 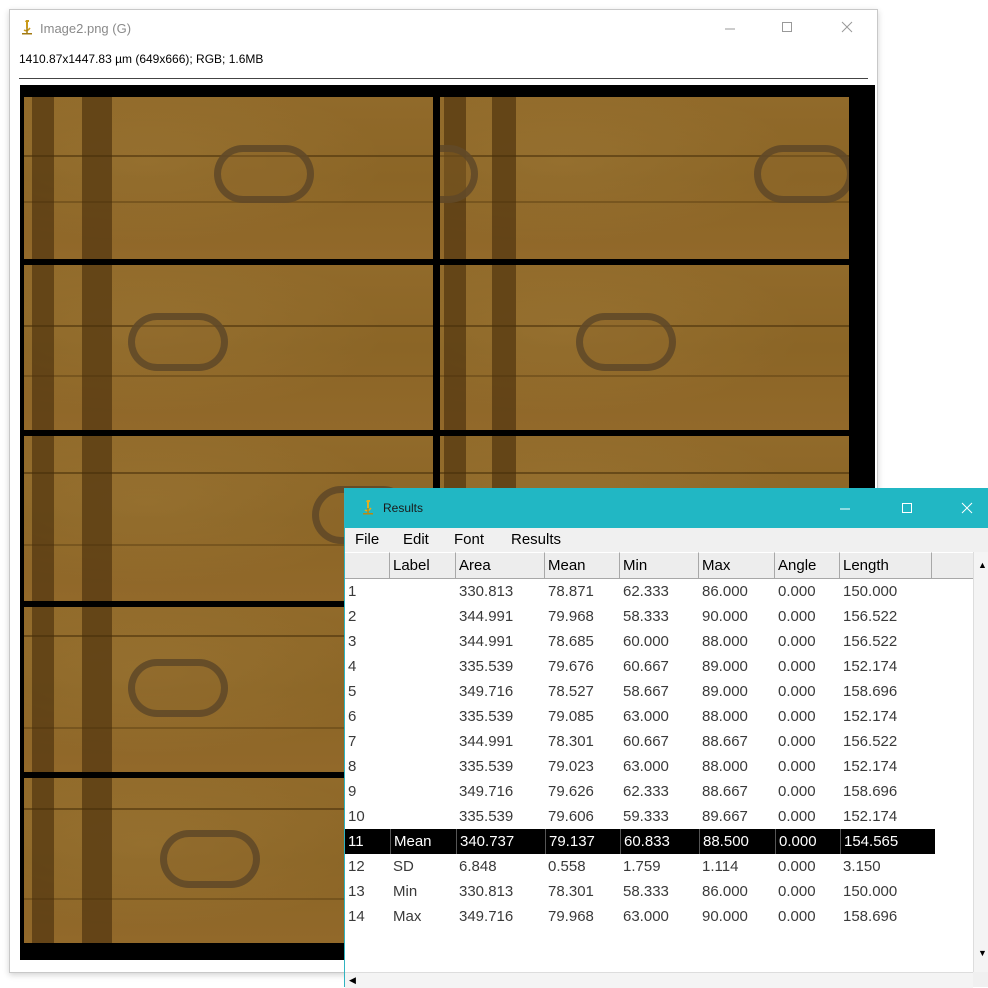 What do you see at coordinates (659, 841) in the screenshot?
I see `cell-min: 60.833` at bounding box center [659, 841].